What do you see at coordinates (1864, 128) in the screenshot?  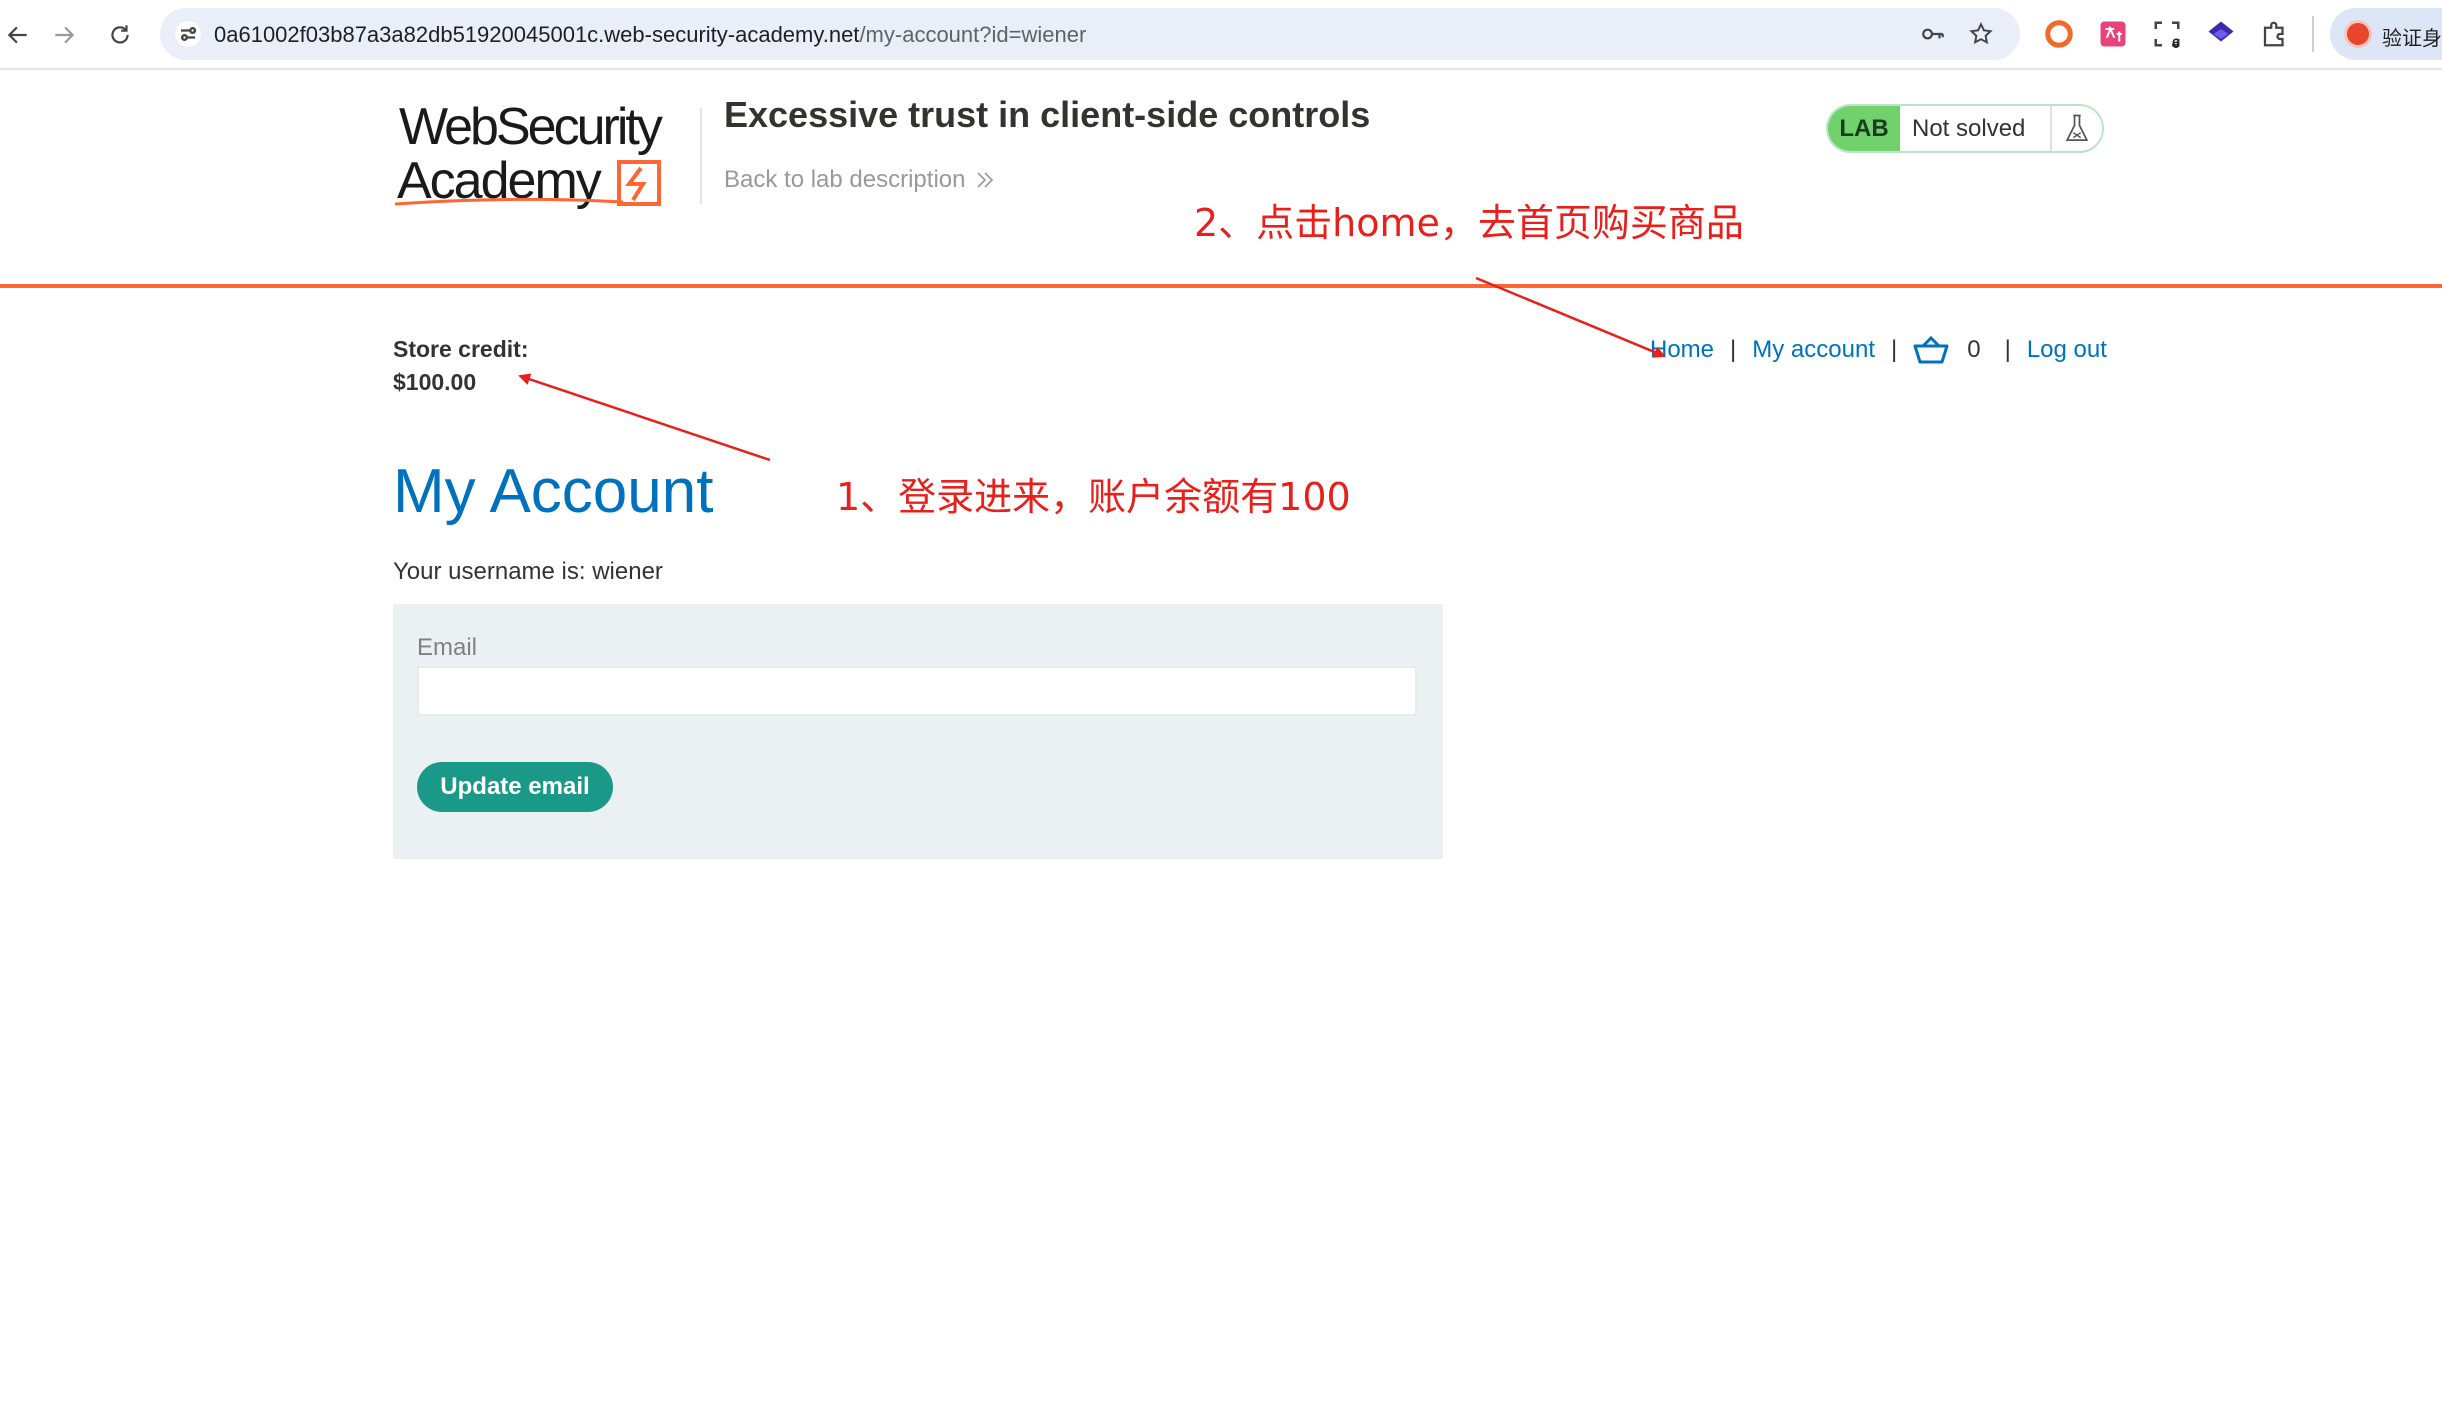 I see `lab-badge: LAB` at bounding box center [1864, 128].